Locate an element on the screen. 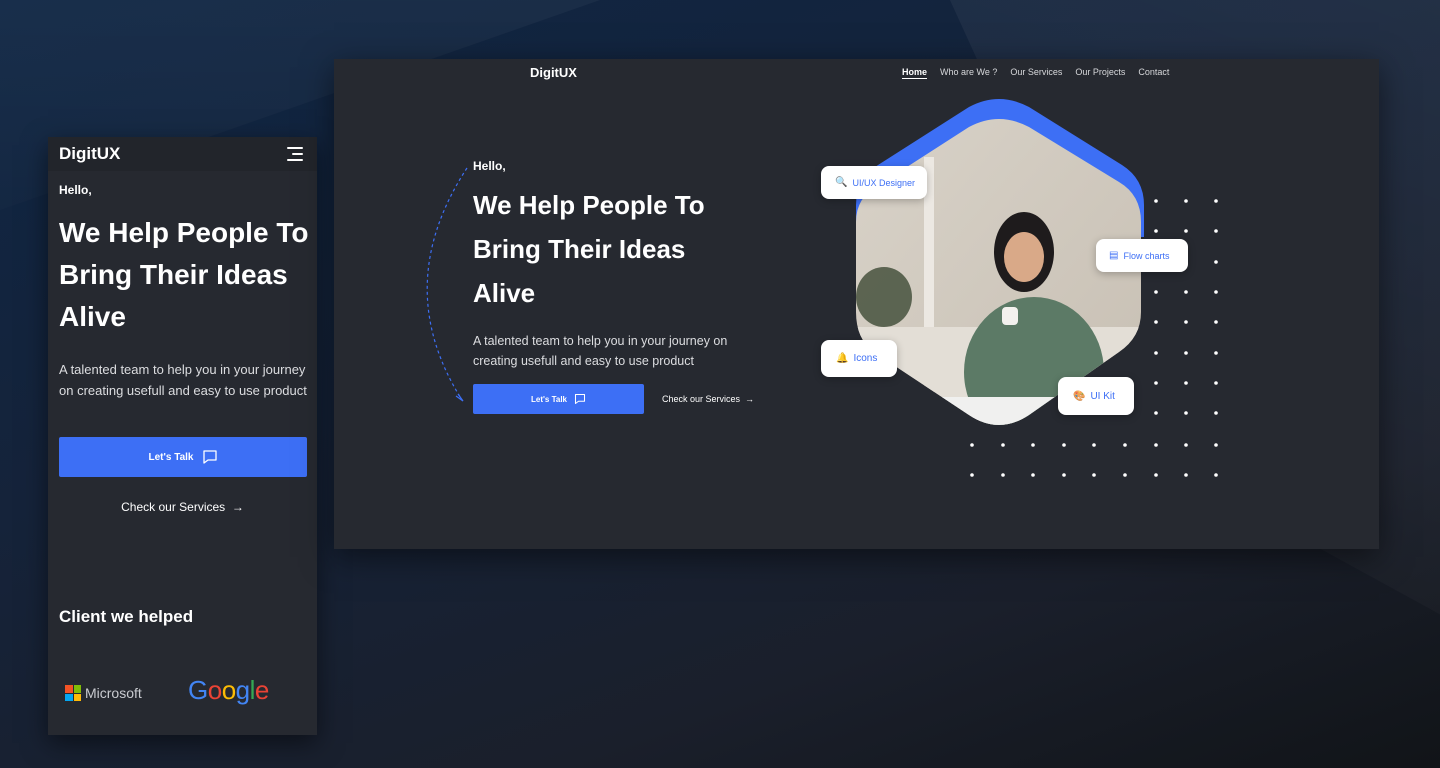  menu-icon is located at coordinates (295, 154).